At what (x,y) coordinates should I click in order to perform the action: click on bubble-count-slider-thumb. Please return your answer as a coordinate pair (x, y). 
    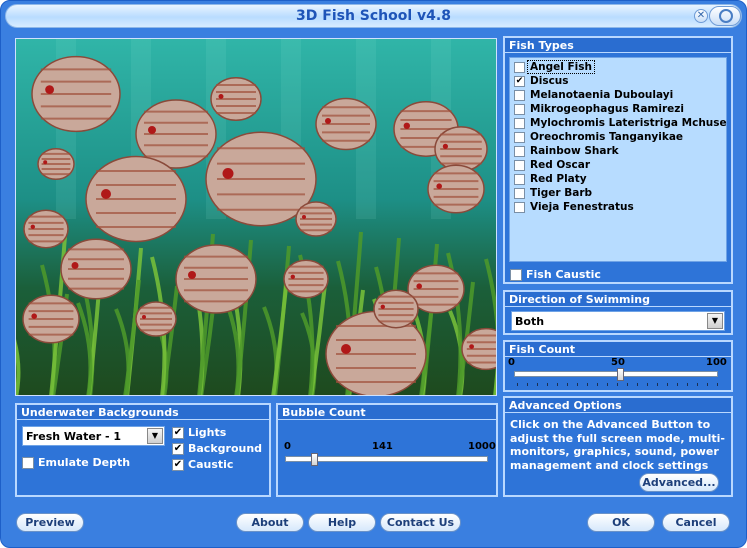
    Looking at the image, I should click on (314, 459).